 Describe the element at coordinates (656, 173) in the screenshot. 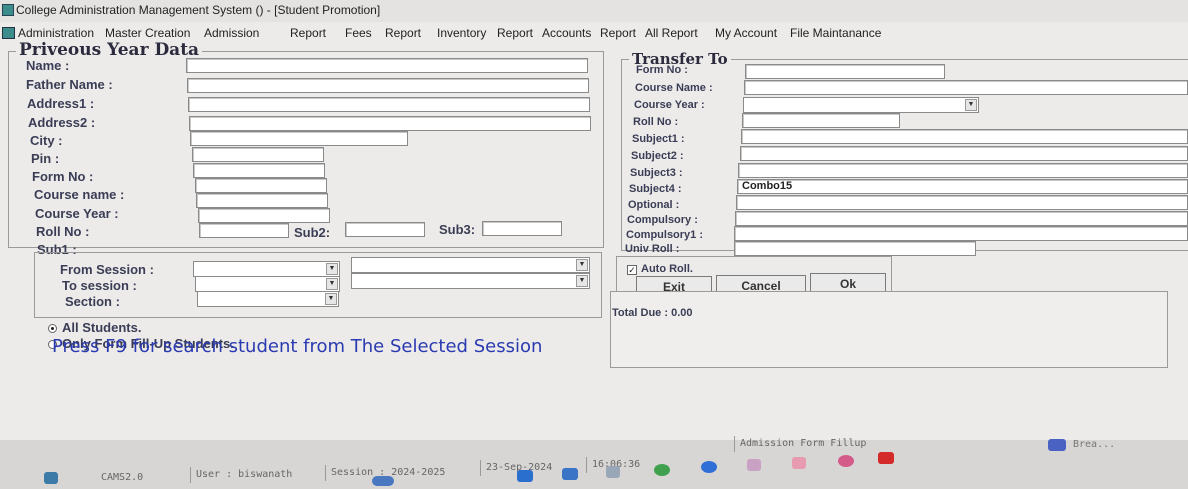

I see `t-subject3-label: Subject3 :` at that location.